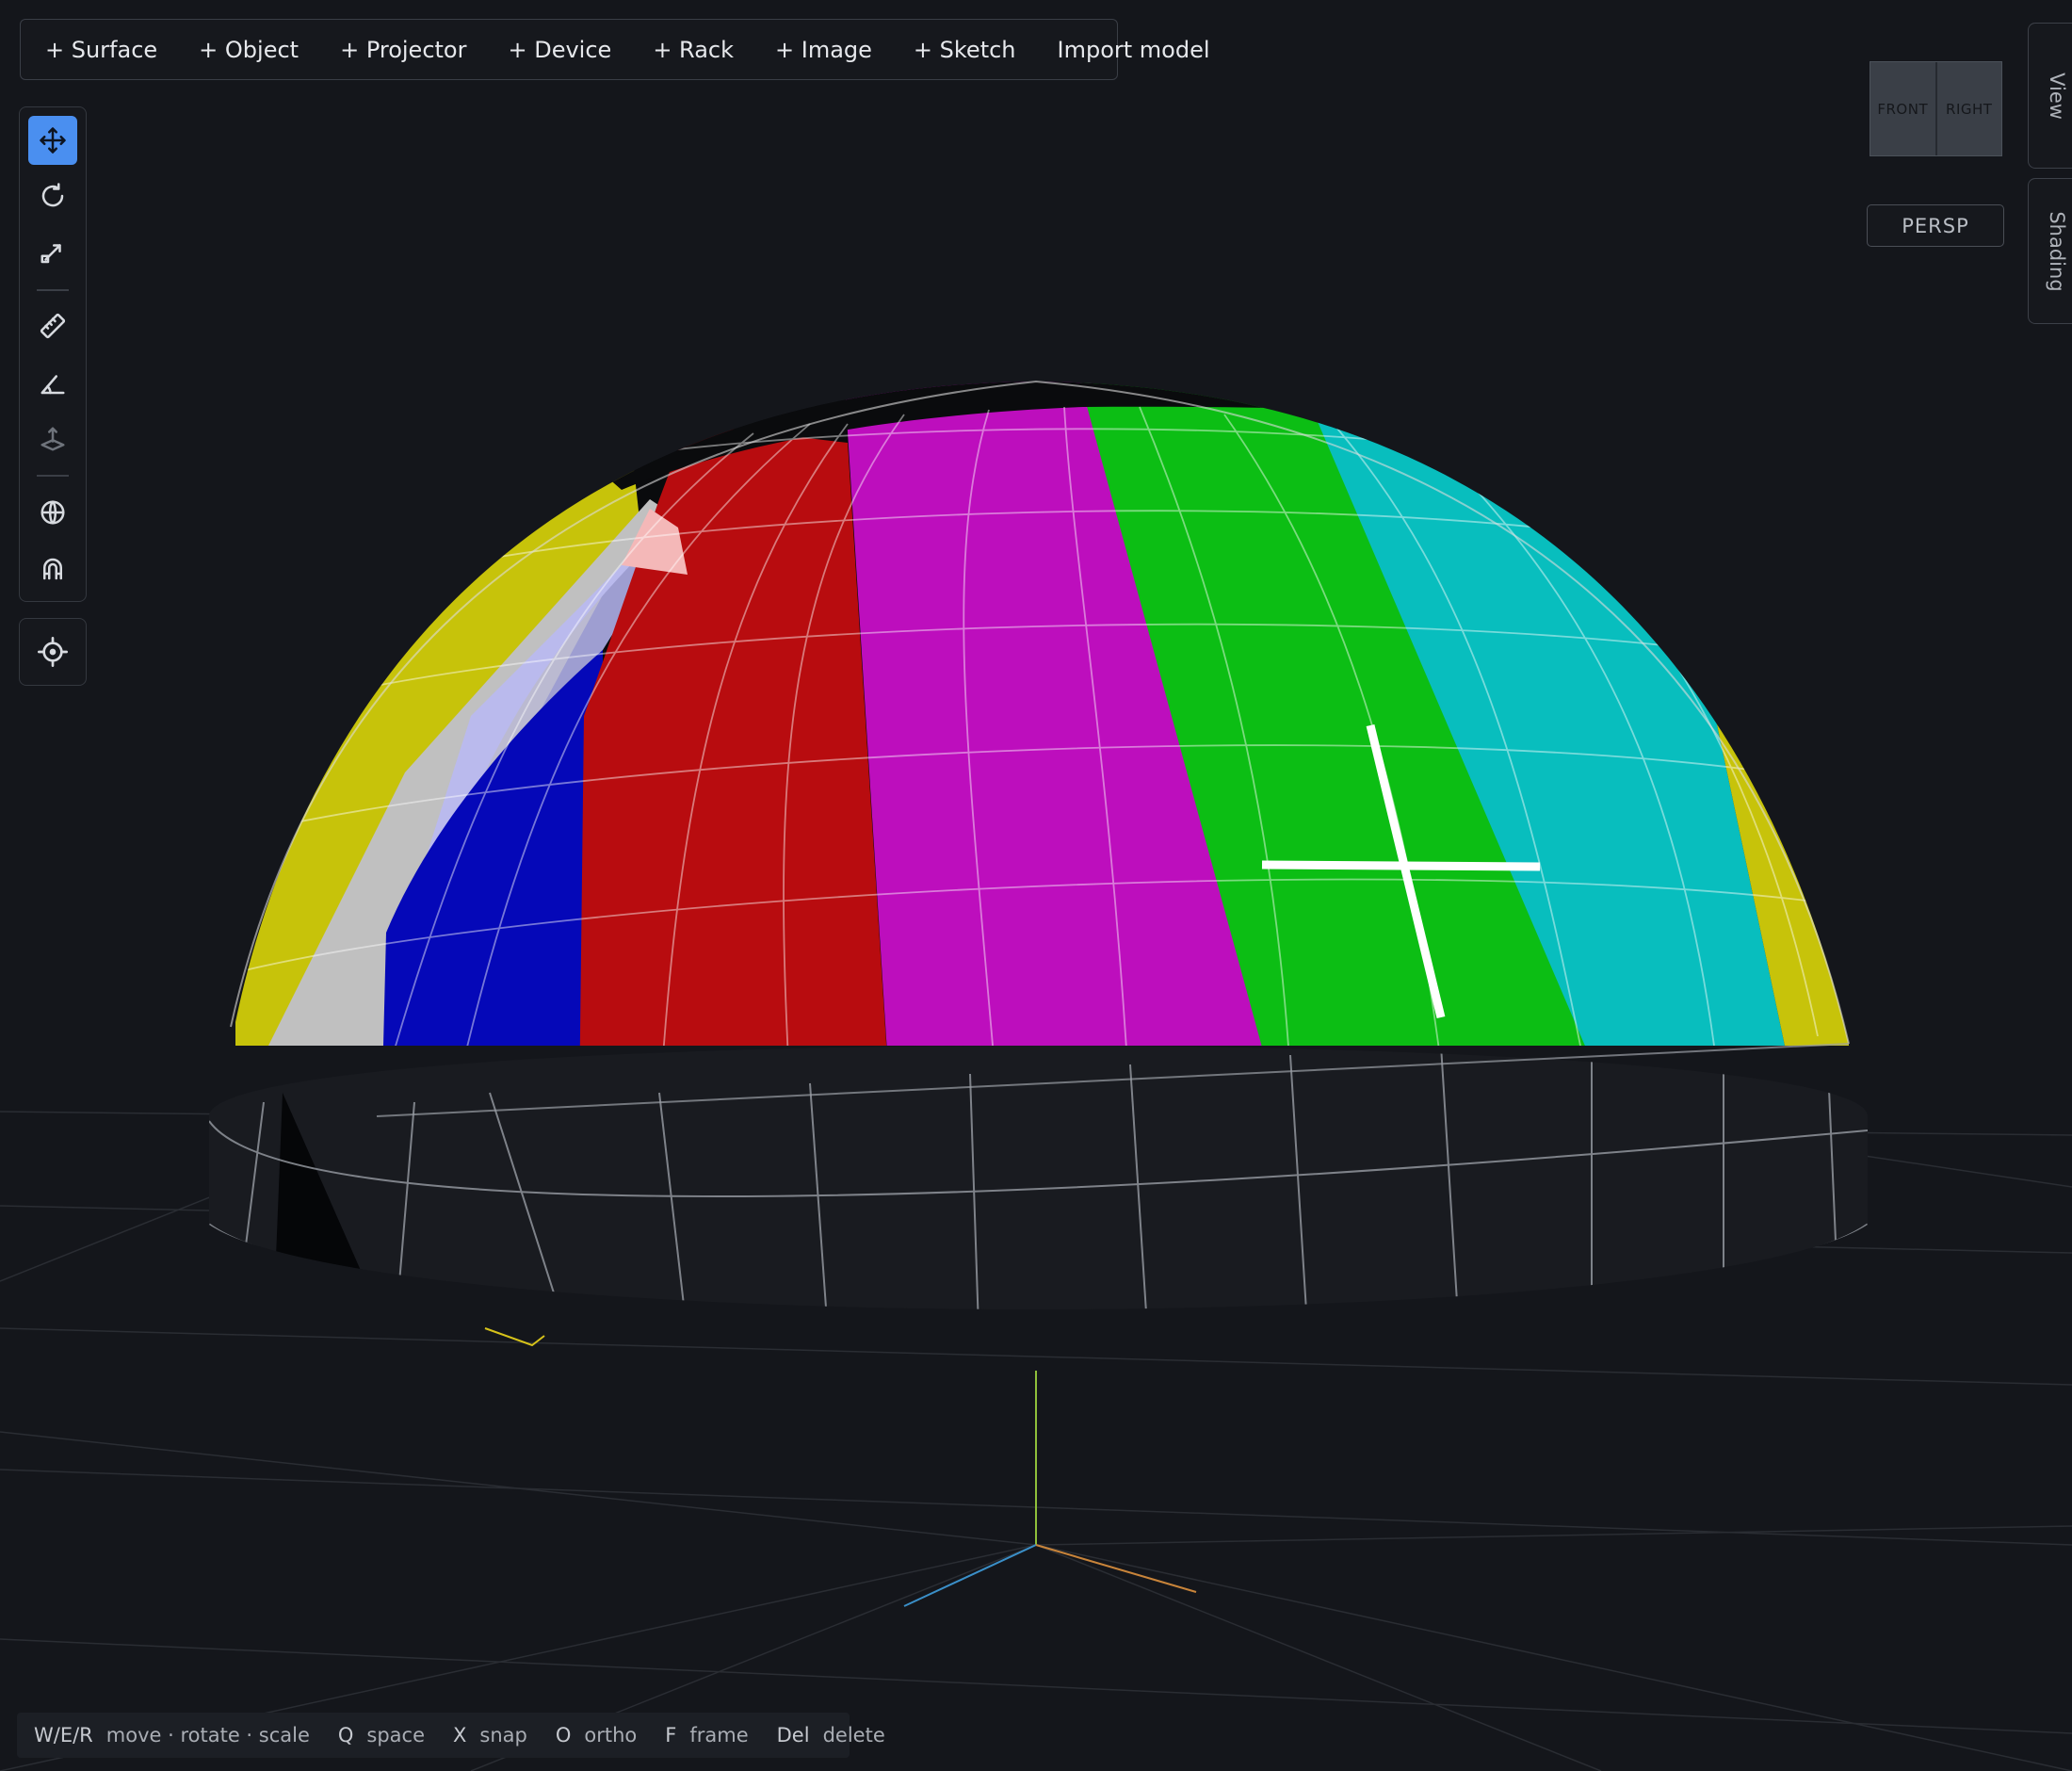  I want to click on add-rack-button: + Rack, so click(703, 50).